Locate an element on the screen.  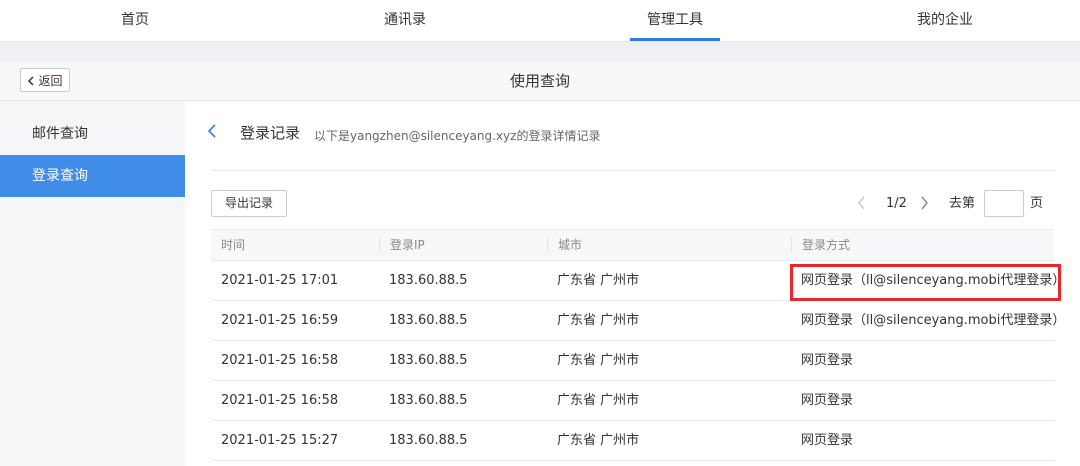
nav-item-management-tools: 管理工具 is located at coordinates (675, 20).